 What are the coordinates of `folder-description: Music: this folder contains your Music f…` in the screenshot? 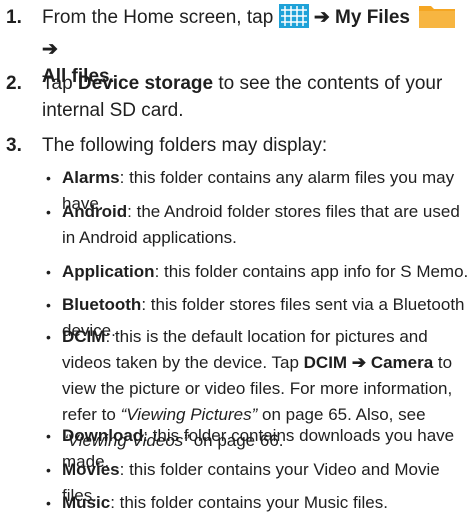 It's located at (266, 503).